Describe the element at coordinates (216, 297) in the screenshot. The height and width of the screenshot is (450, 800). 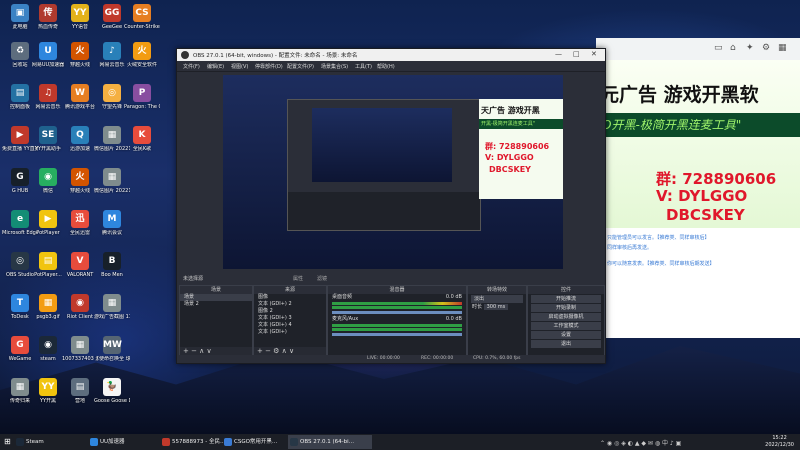
I see `scene-item: 场景` at that location.